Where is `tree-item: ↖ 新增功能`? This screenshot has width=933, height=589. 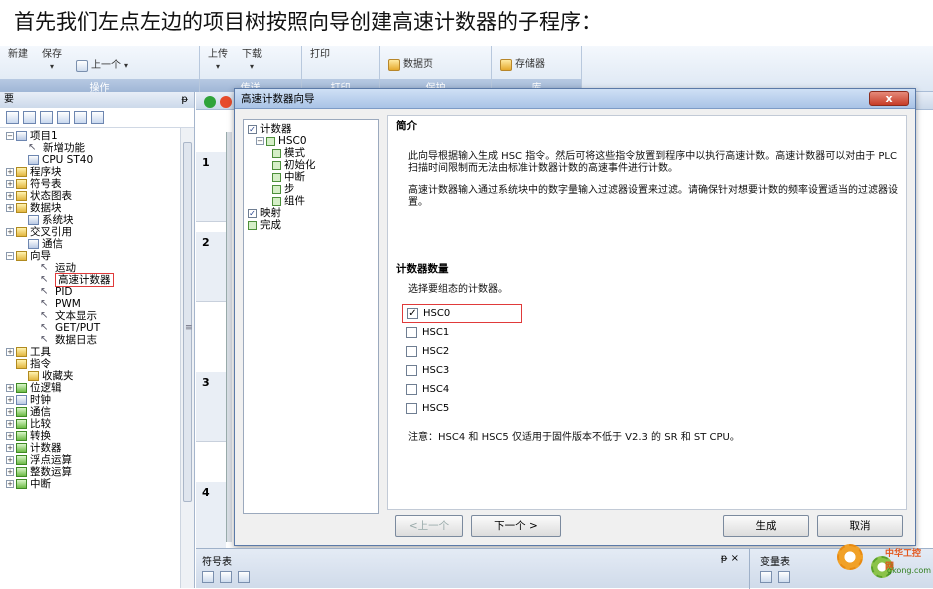 tree-item: ↖ 新增功能 is located at coordinates (100, 148).